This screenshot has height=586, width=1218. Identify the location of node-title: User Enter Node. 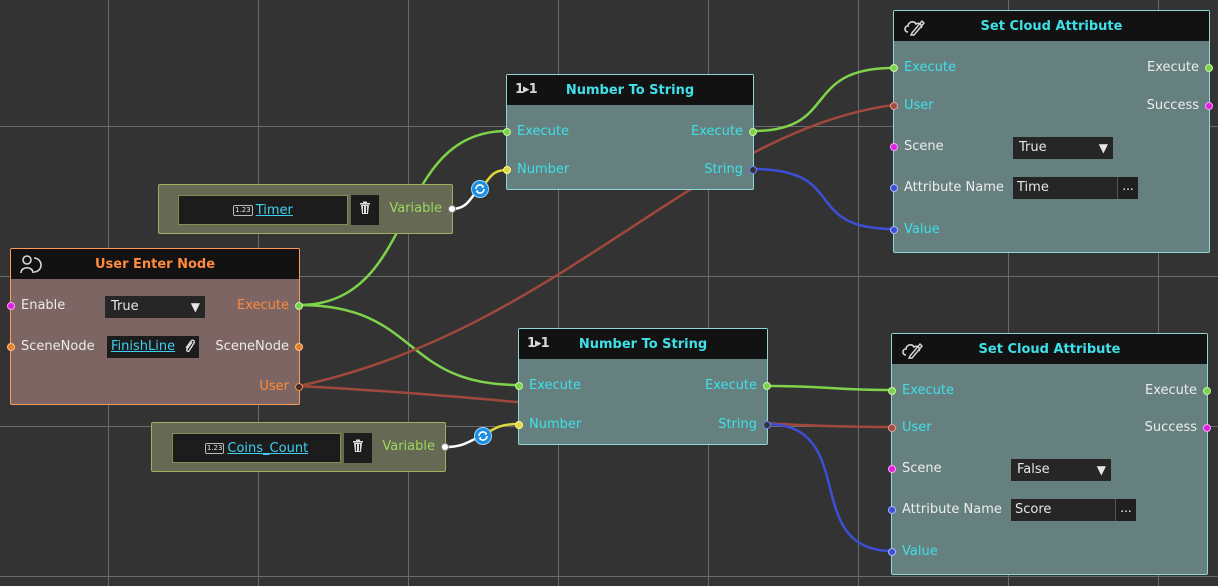
(155, 264).